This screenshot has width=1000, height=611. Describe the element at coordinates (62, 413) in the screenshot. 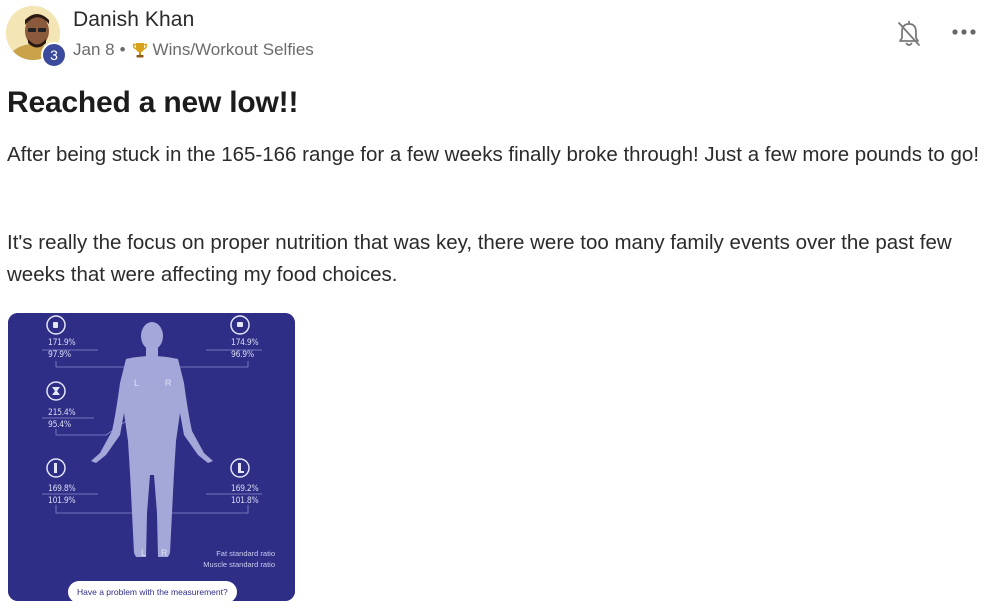

I see `trunk-fat: 215.4%` at that location.